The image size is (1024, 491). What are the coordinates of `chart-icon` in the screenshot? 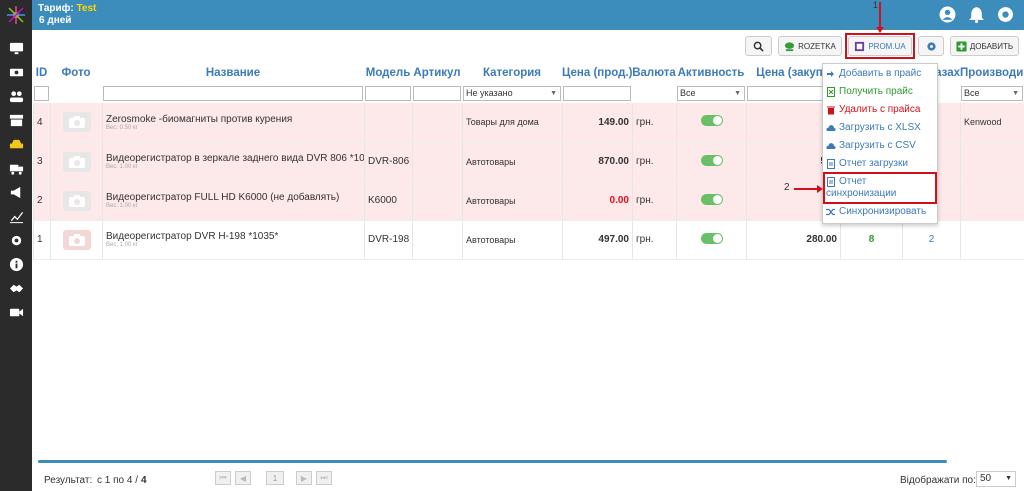 It's located at (16, 216).